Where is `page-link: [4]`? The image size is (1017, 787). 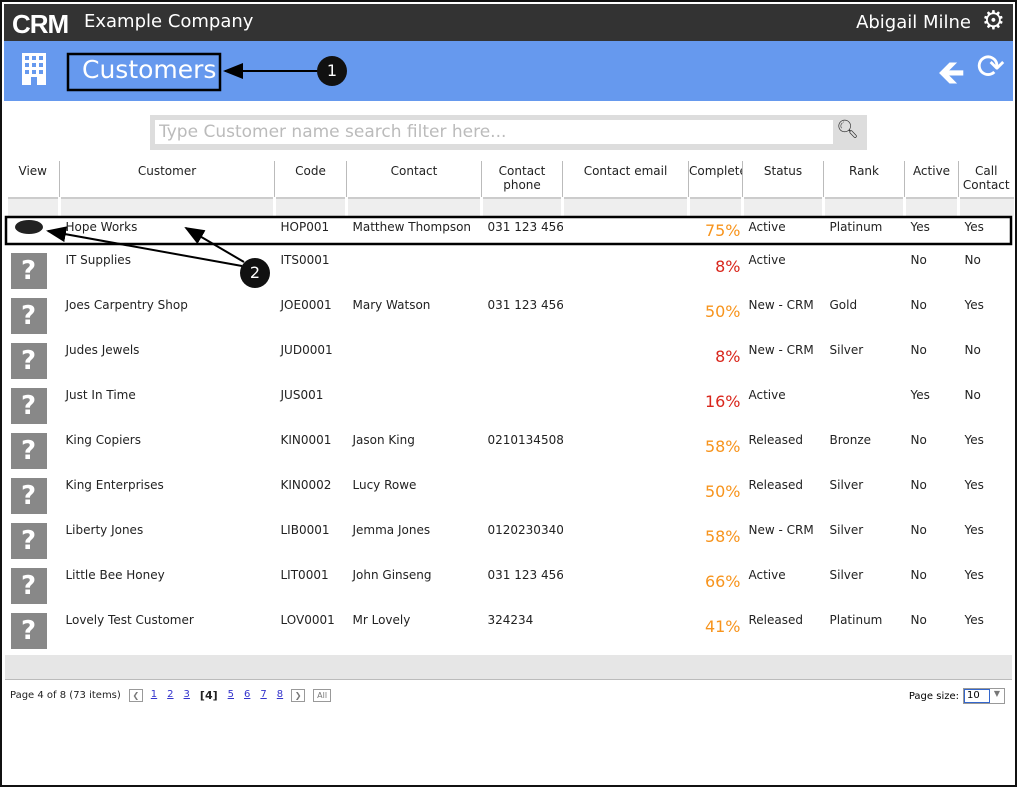
page-link: [4] is located at coordinates (209, 695).